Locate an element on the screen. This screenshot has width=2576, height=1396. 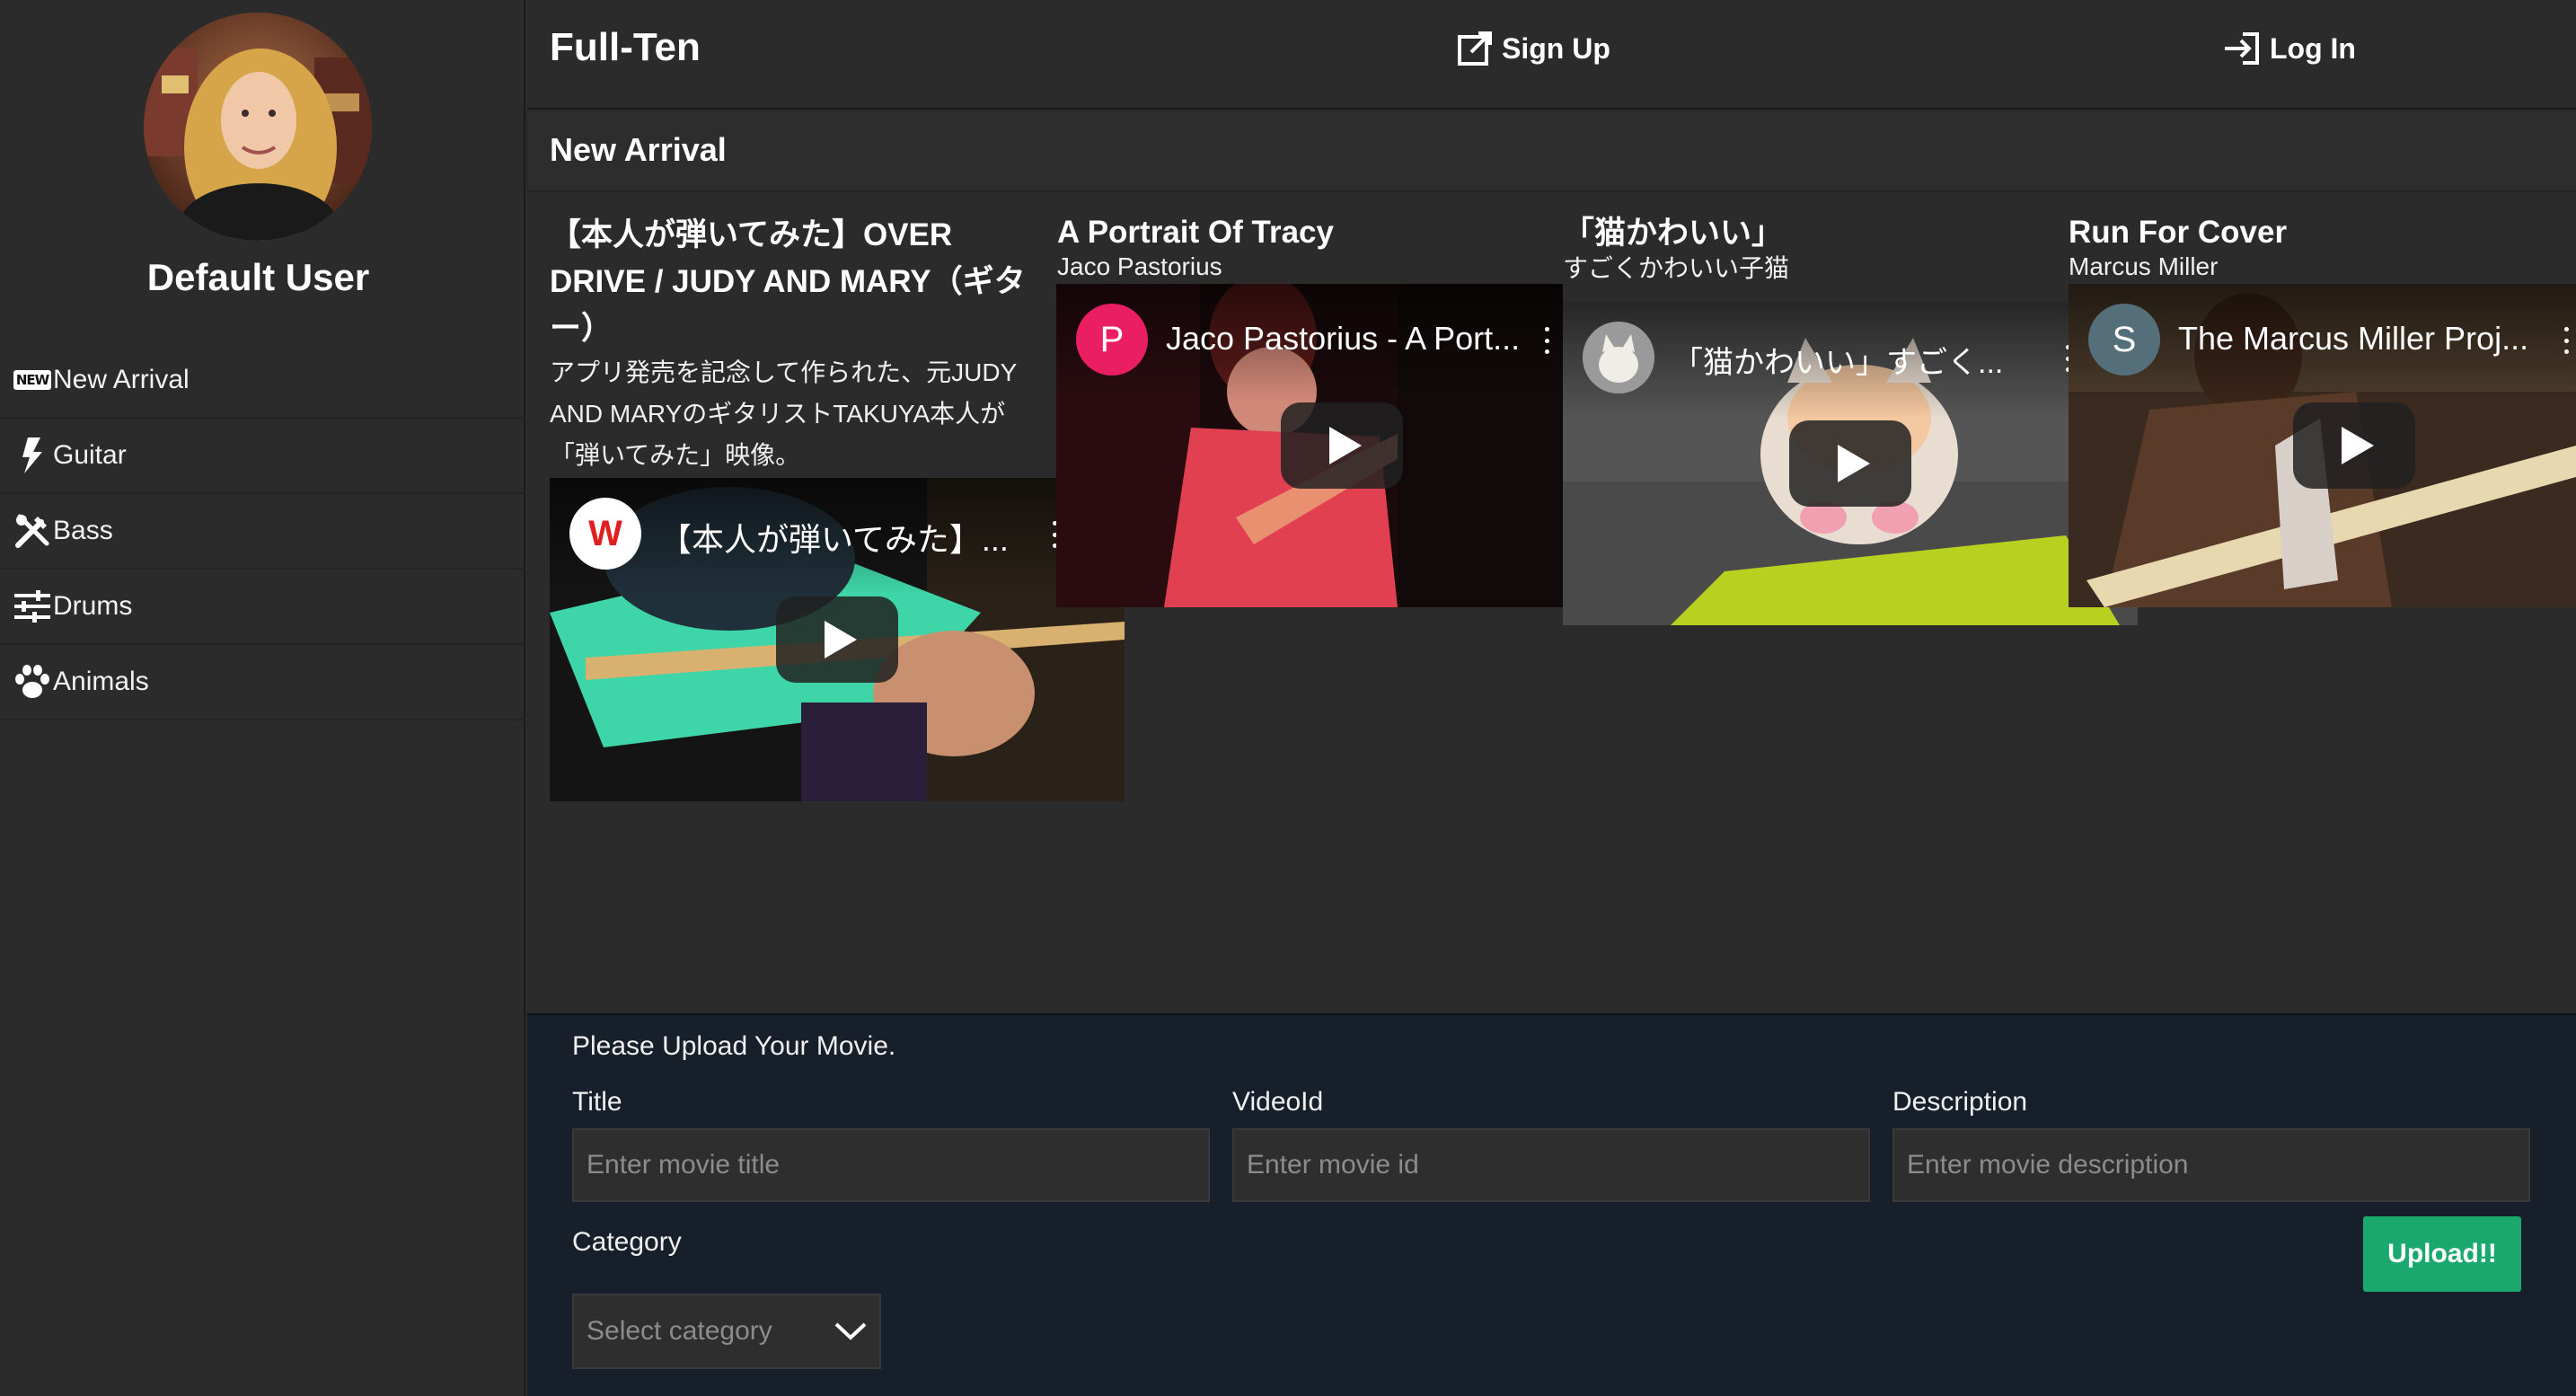
sidebar-item-label: Drums is located at coordinates (93, 606).